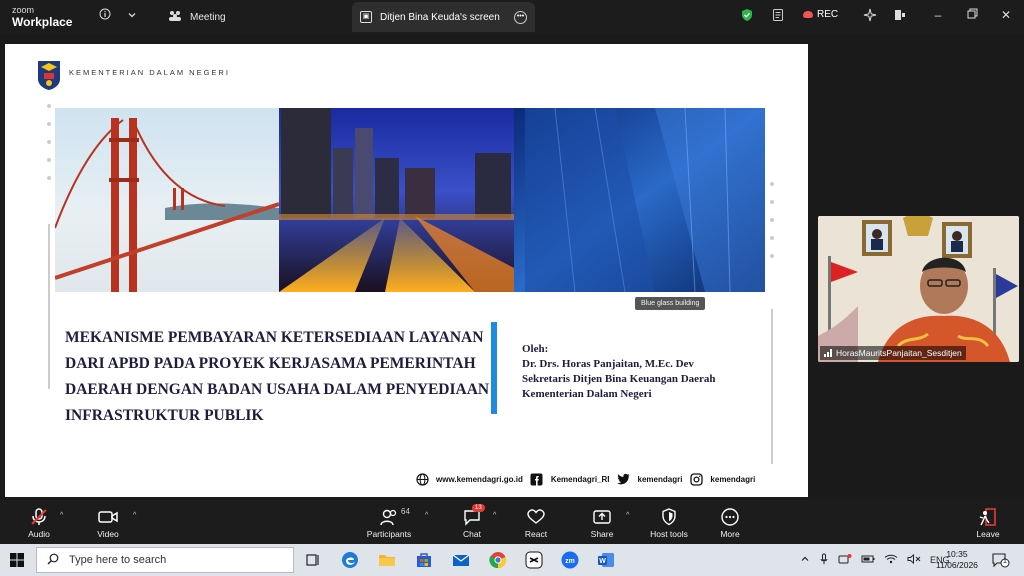 The height and width of the screenshot is (576, 1024). What do you see at coordinates (957, 565) in the screenshot?
I see `clock-date: 11/06/2026` at bounding box center [957, 565].